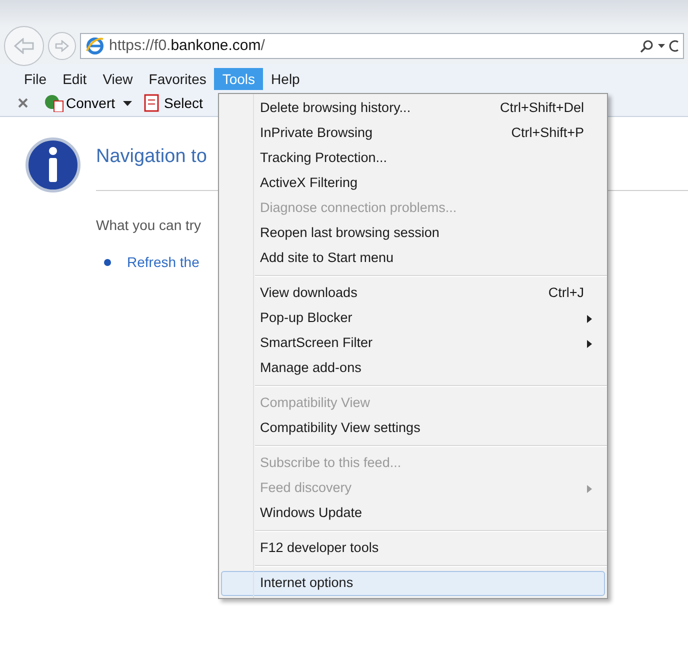 Image resolution: width=688 pixels, height=658 pixels. I want to click on select-button: Select, so click(173, 103).